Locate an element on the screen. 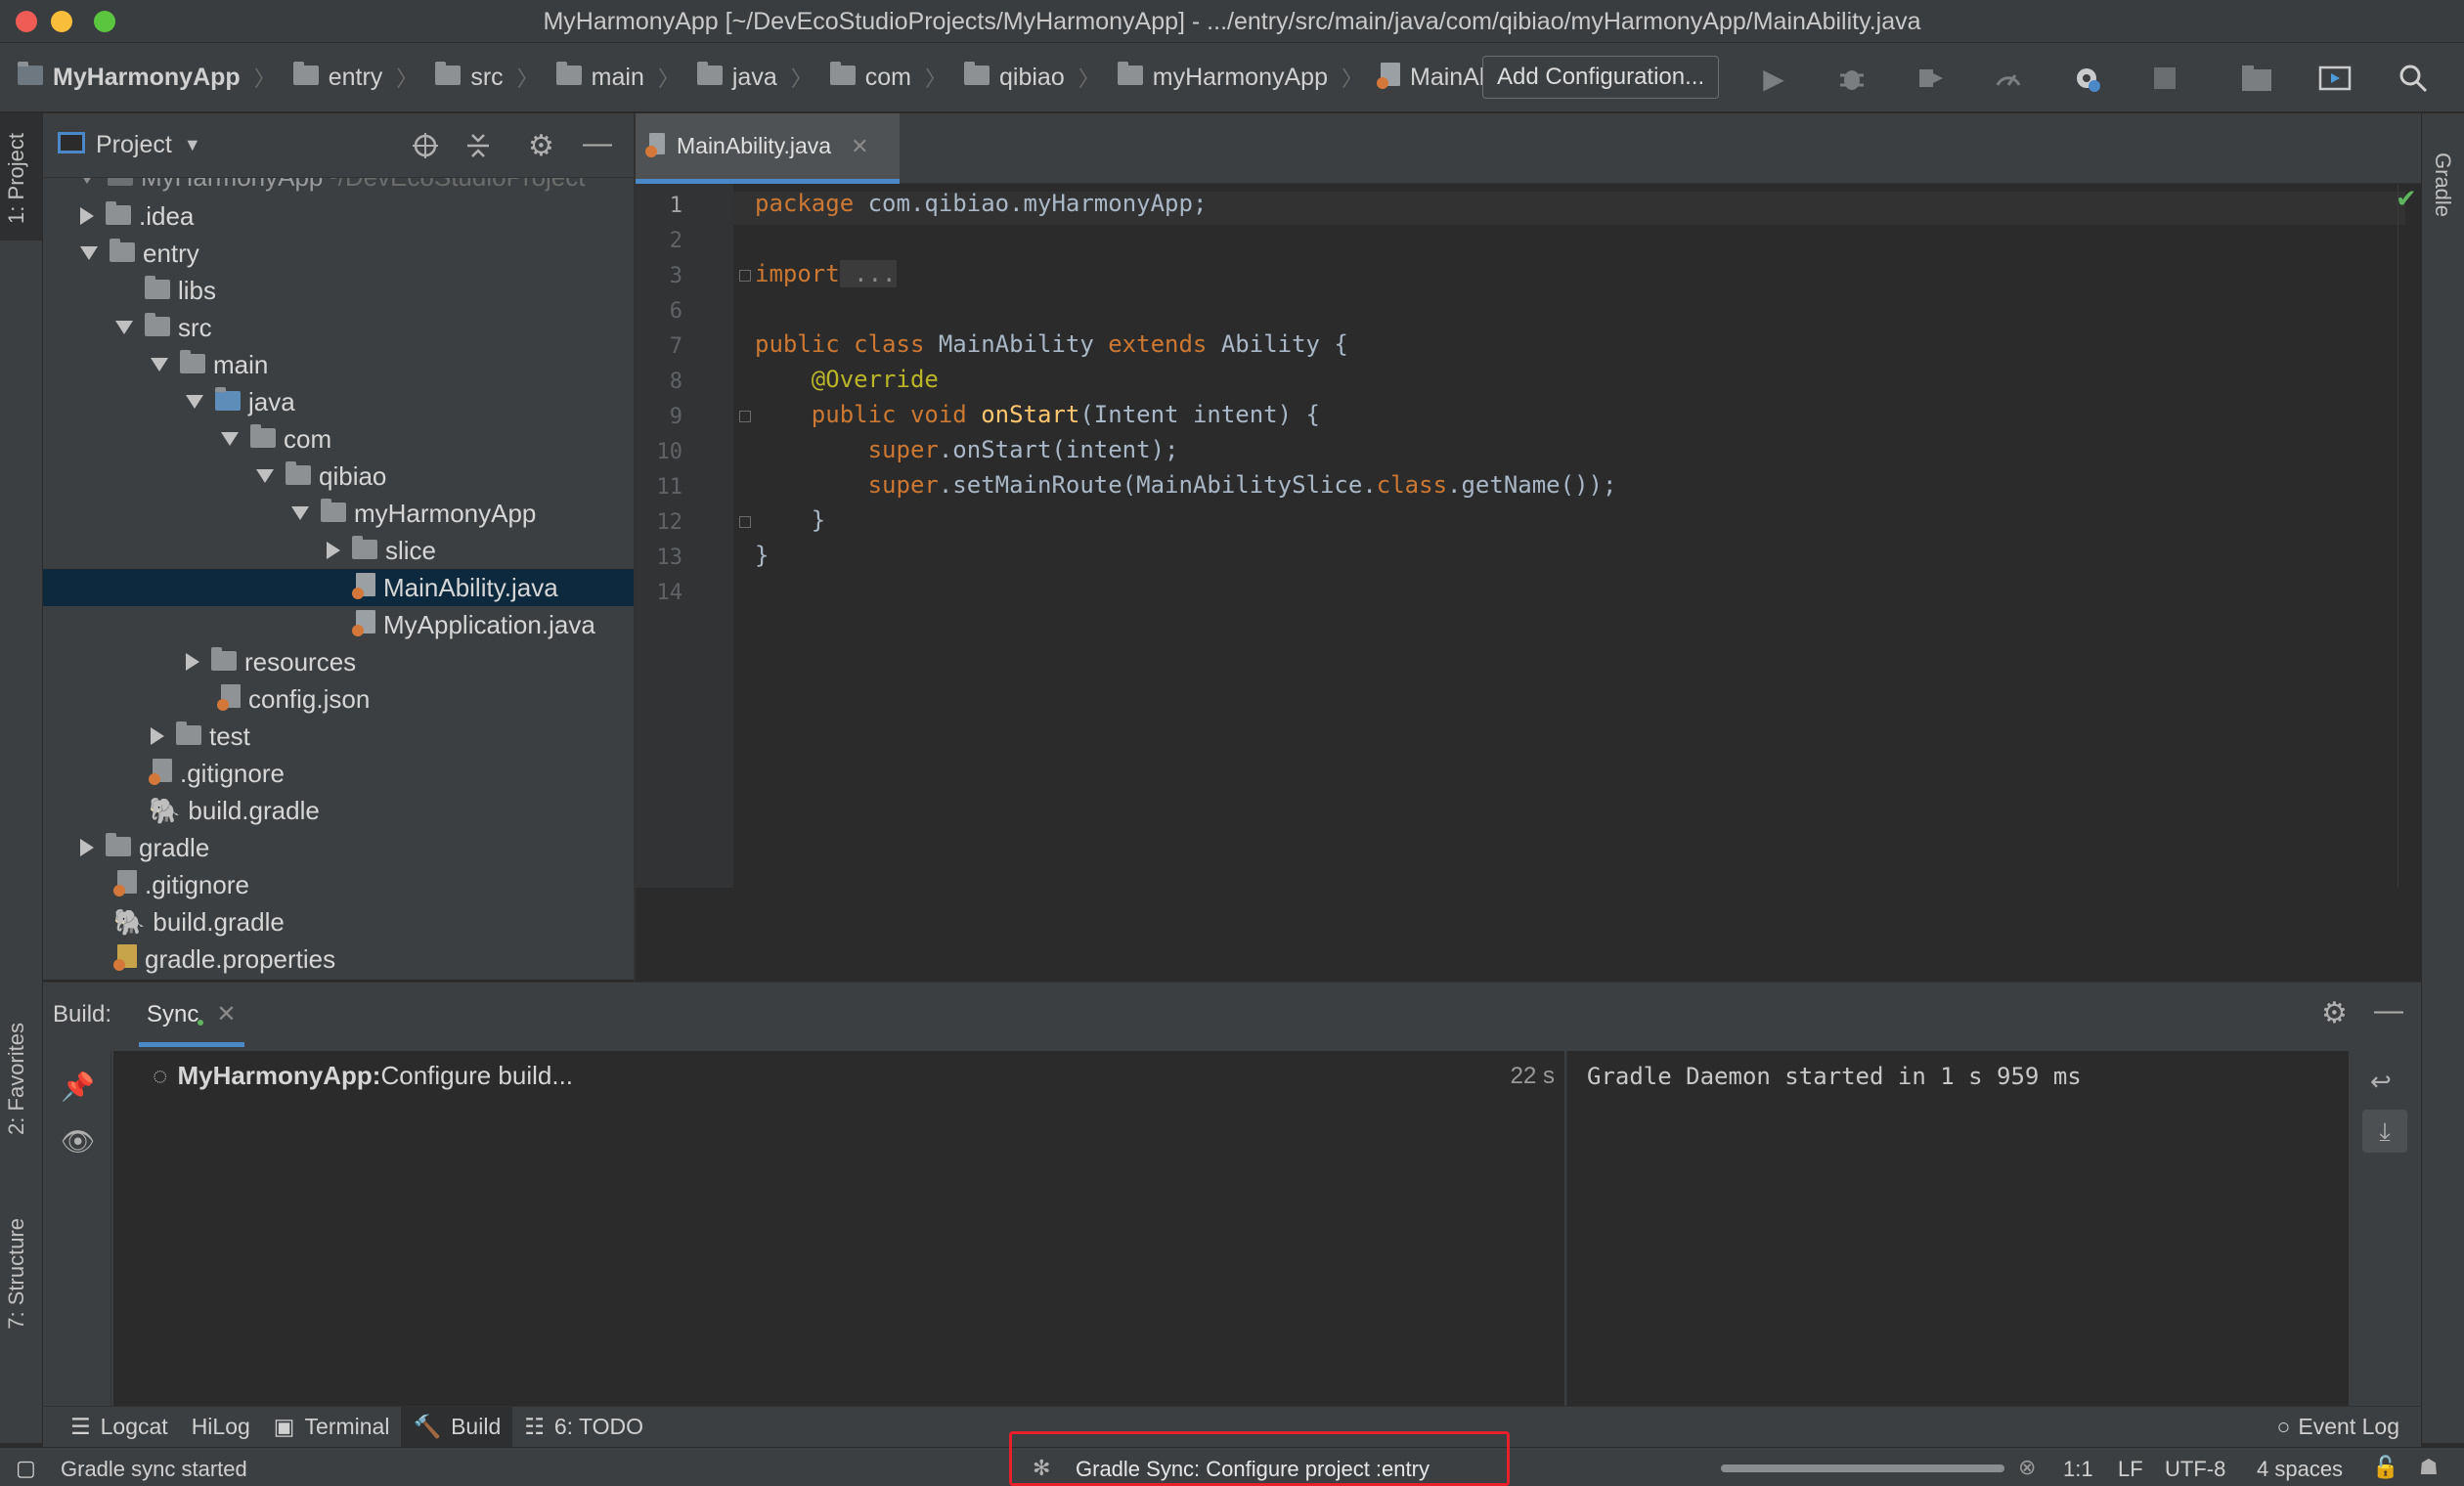 The width and height of the screenshot is (2464, 1486). tree-row-idea: .idea is located at coordinates (339, 216).